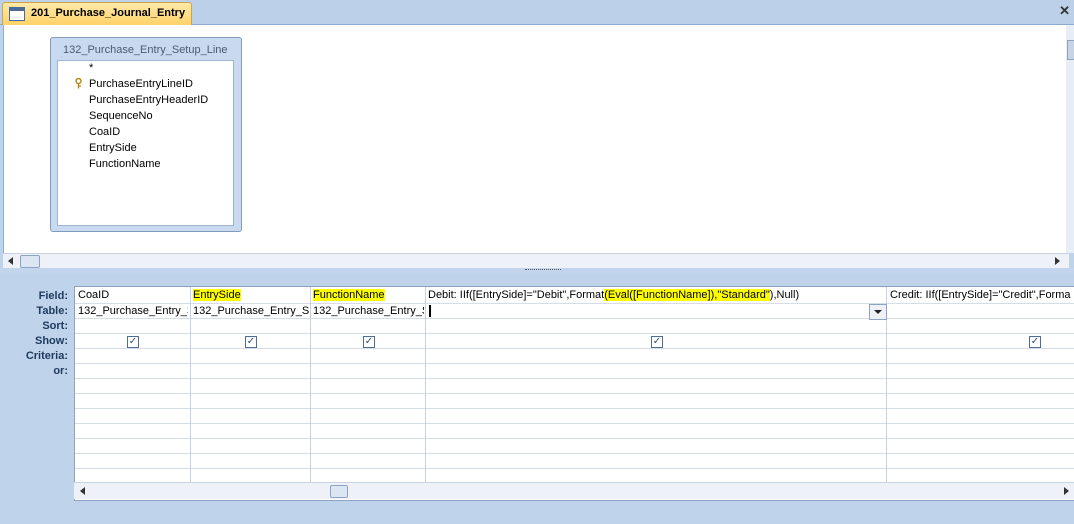 This screenshot has width=1074, height=524. What do you see at coordinates (657, 342) in the screenshot?
I see `show-checkbox-4: ✓` at bounding box center [657, 342].